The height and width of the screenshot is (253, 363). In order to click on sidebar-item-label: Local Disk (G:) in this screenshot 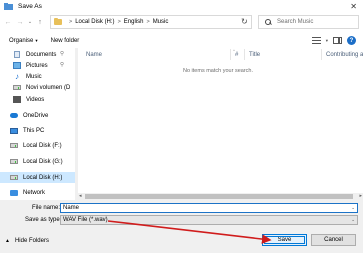, I will do `click(43, 161)`.